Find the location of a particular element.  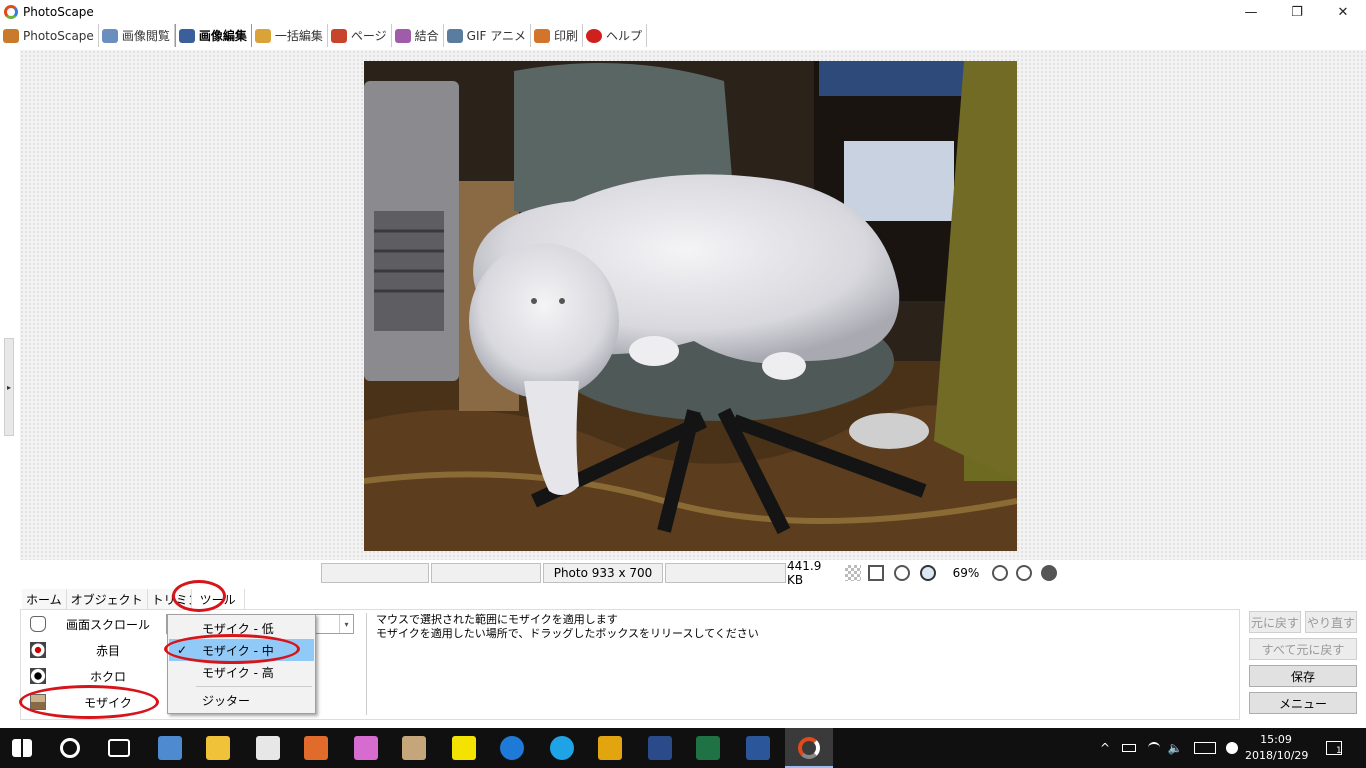

mole-icon is located at coordinates (38, 676).